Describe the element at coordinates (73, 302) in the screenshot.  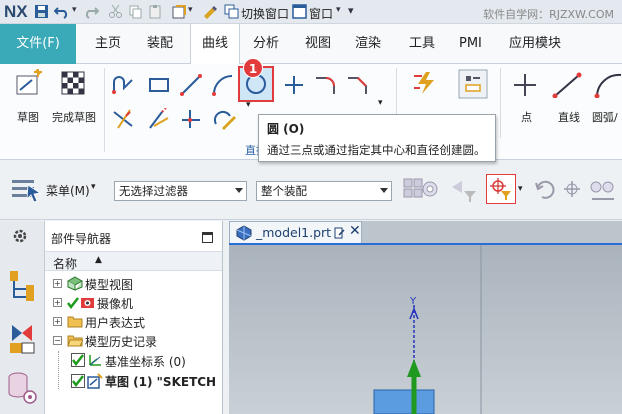
I see `checkmark-icon` at that location.